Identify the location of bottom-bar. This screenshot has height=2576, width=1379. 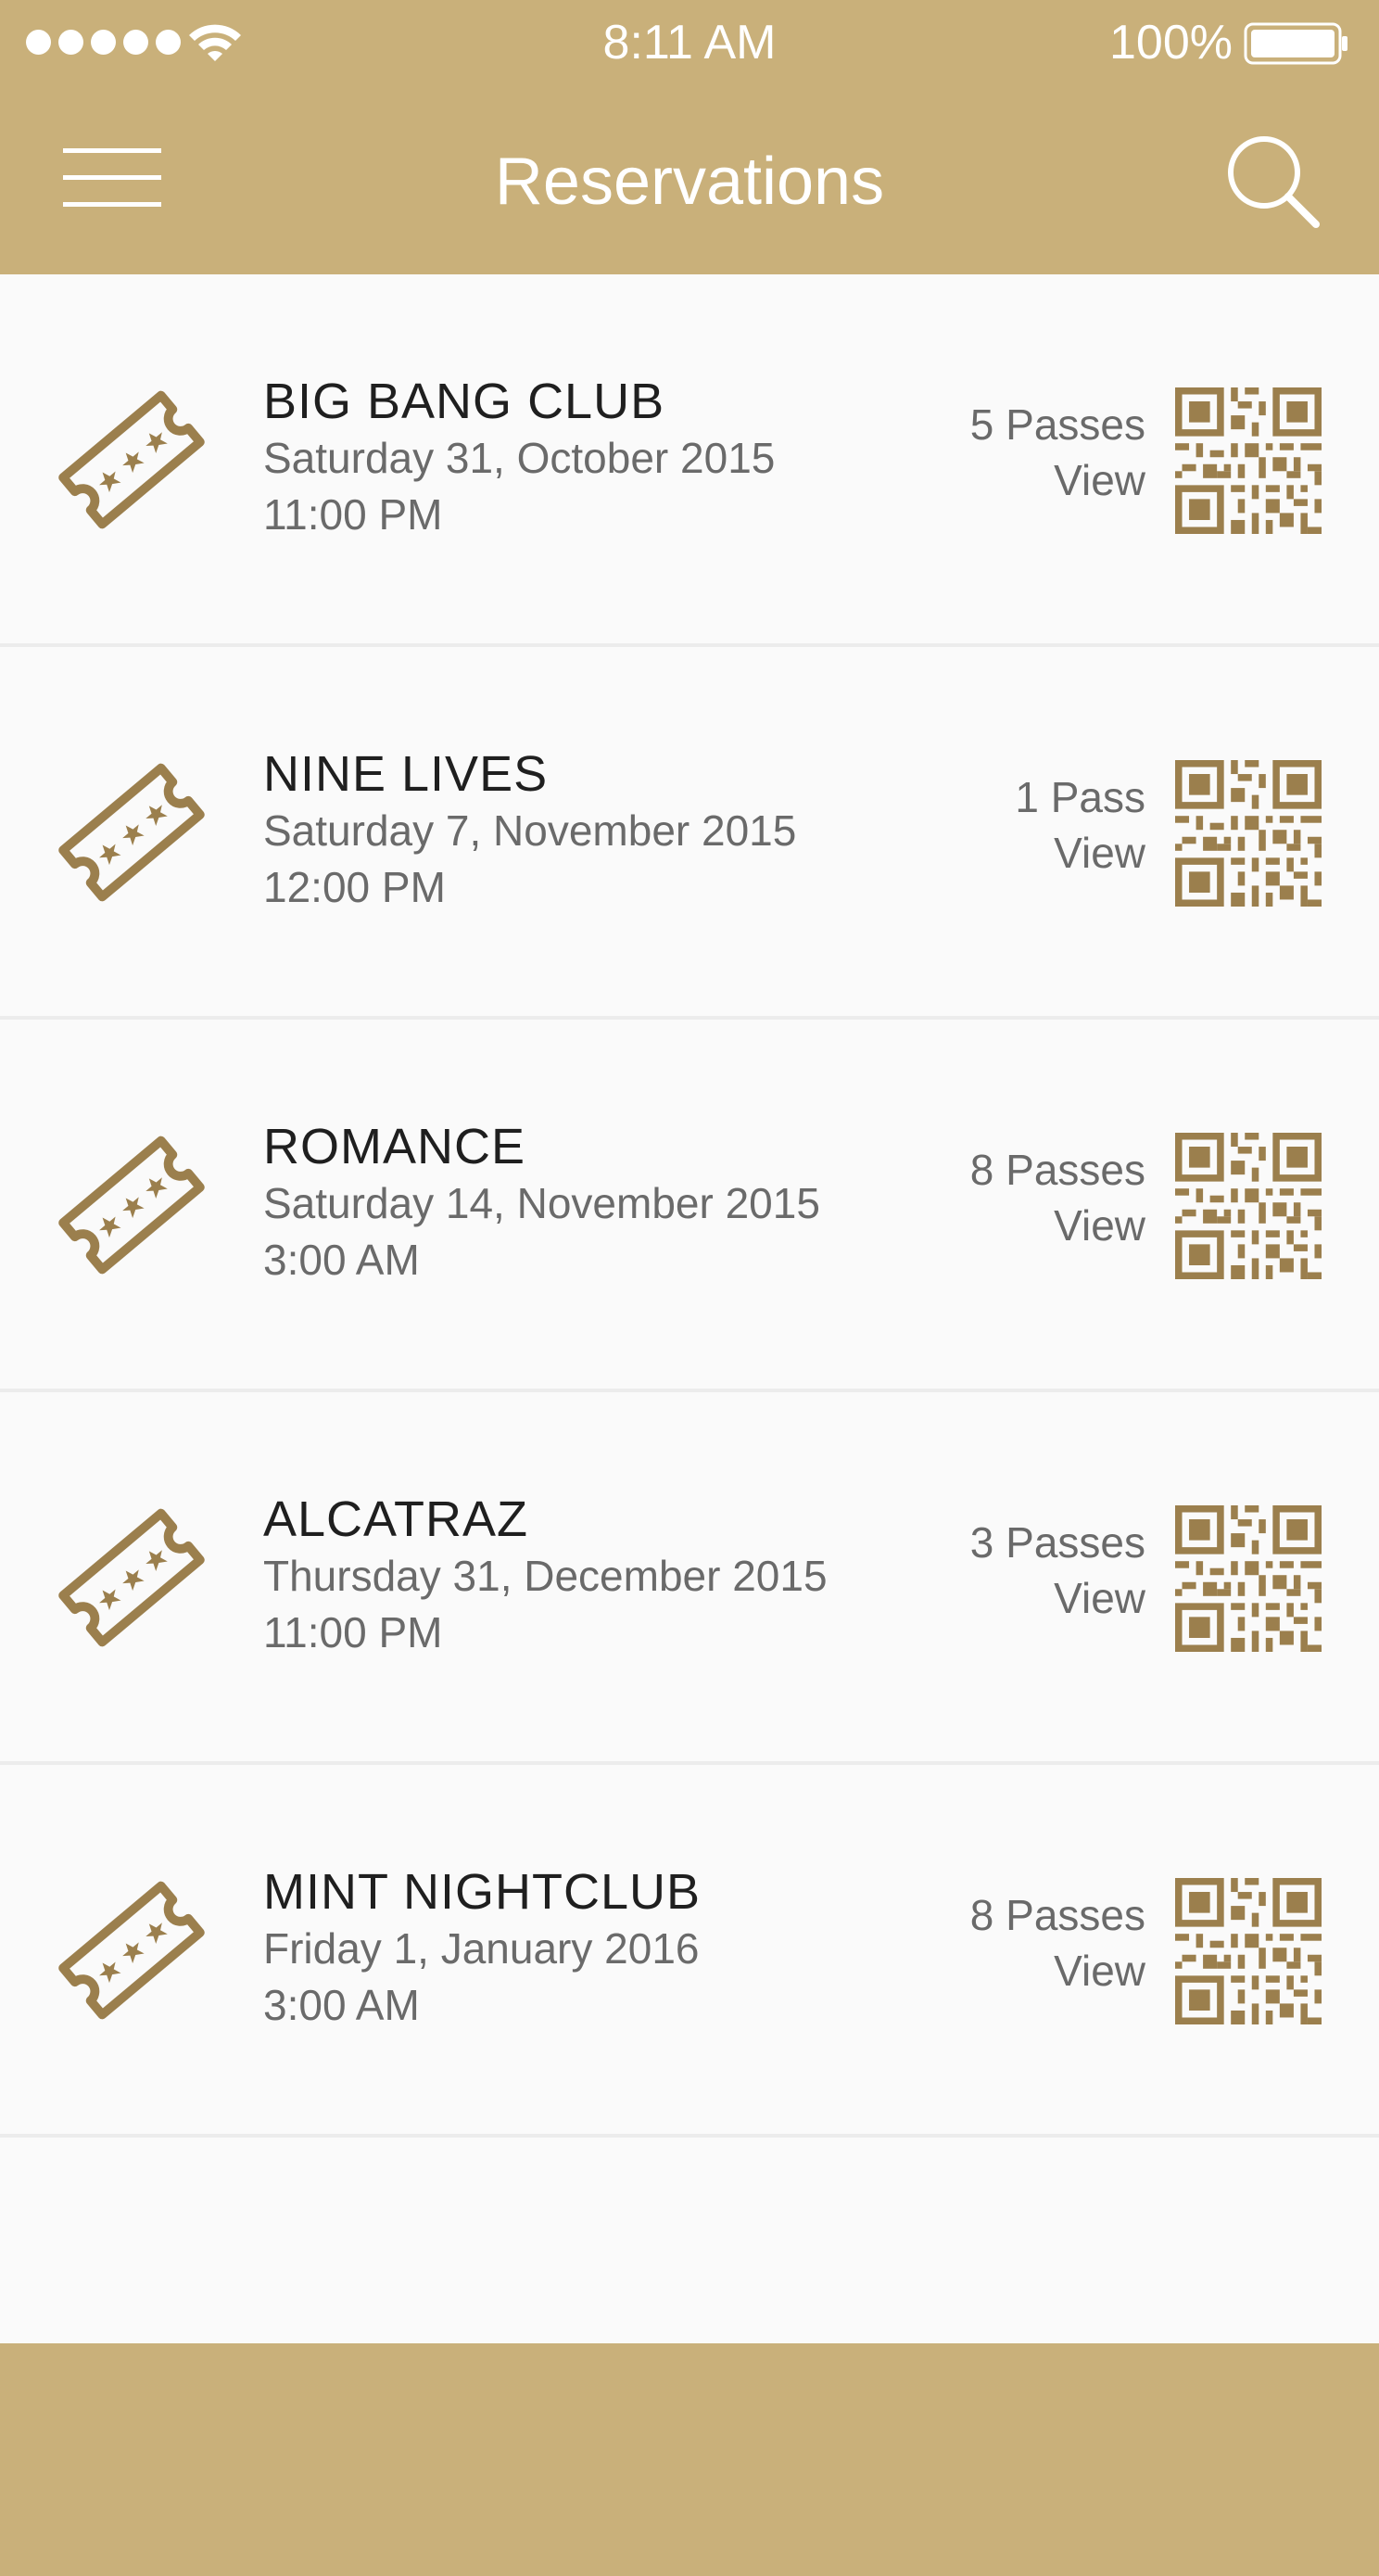
(689, 2460).